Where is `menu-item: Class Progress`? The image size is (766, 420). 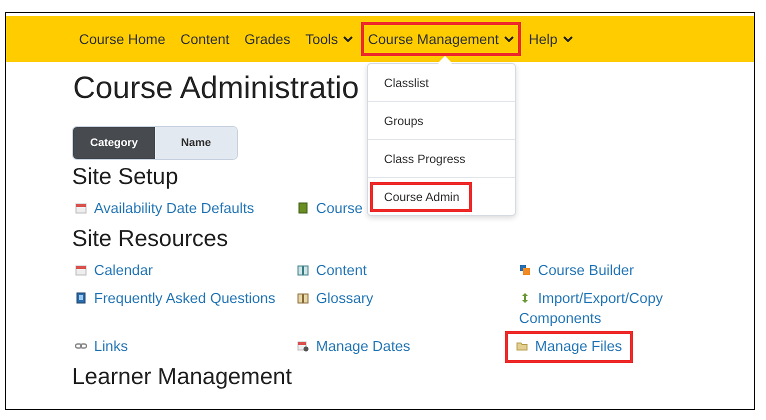 menu-item: Class Progress is located at coordinates (424, 159).